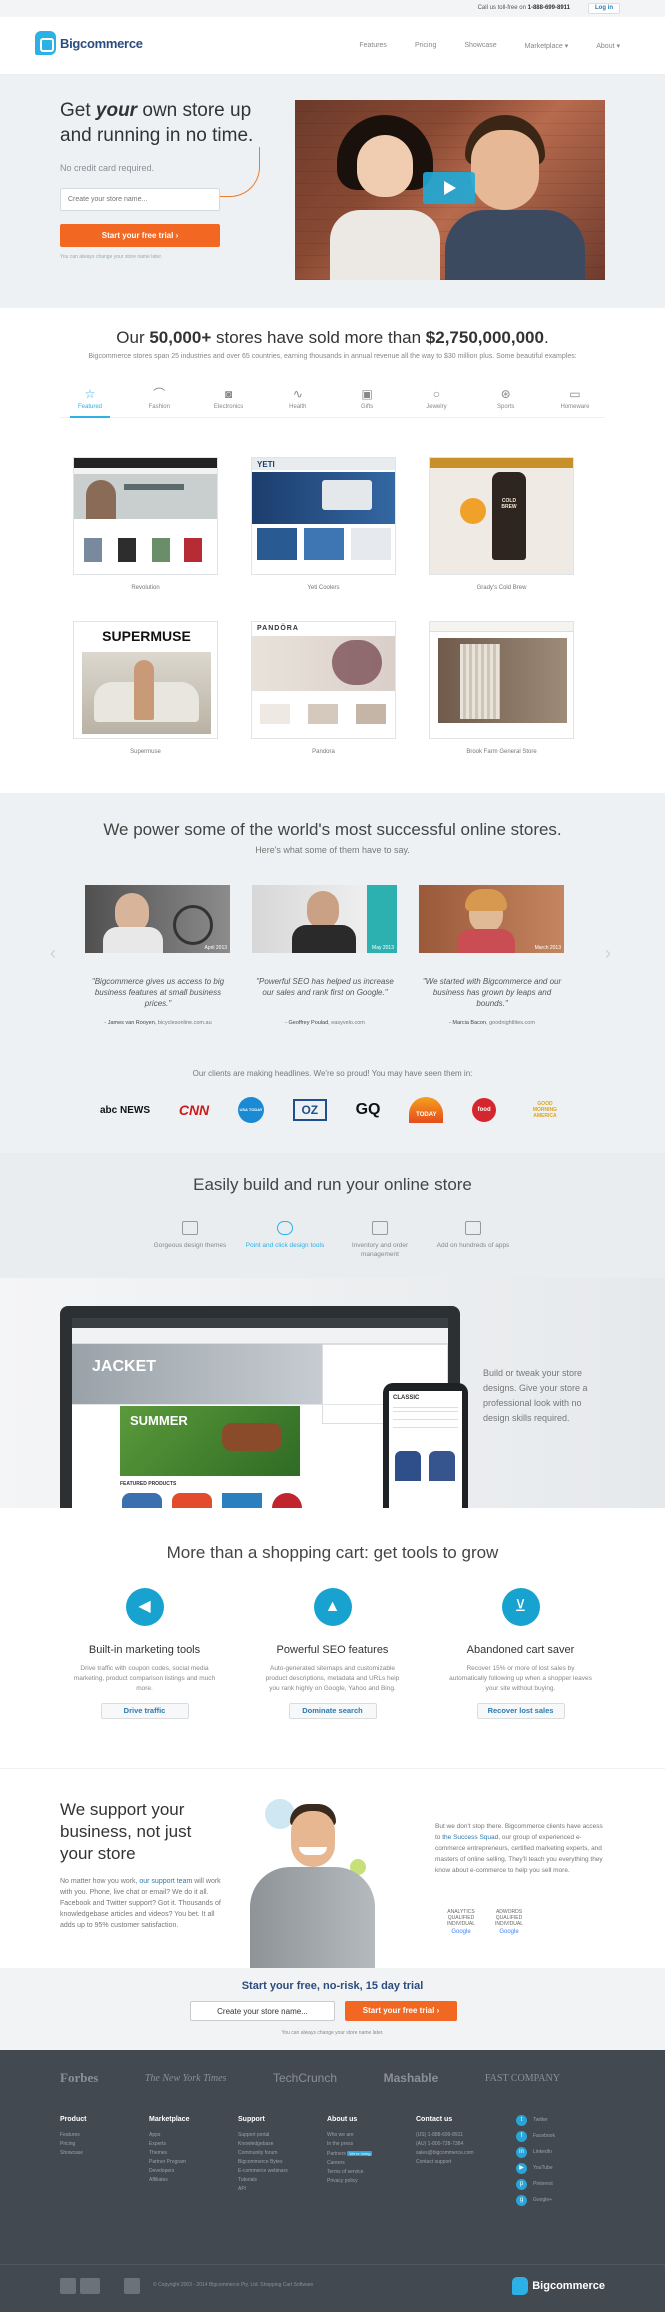  Describe the element at coordinates (425, 46) in the screenshot. I see `nav-pricing: Pricing` at that location.